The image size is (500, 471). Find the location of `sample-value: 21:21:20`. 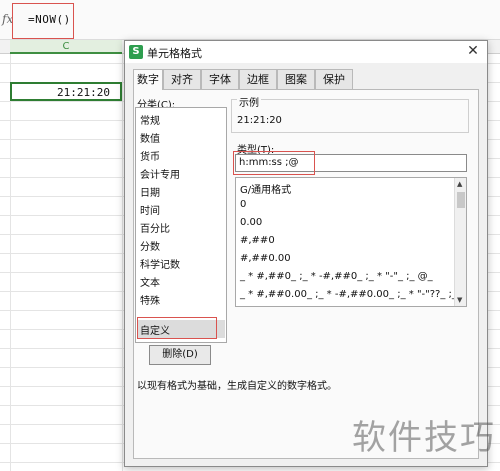

sample-value: 21:21:20 is located at coordinates (259, 120).